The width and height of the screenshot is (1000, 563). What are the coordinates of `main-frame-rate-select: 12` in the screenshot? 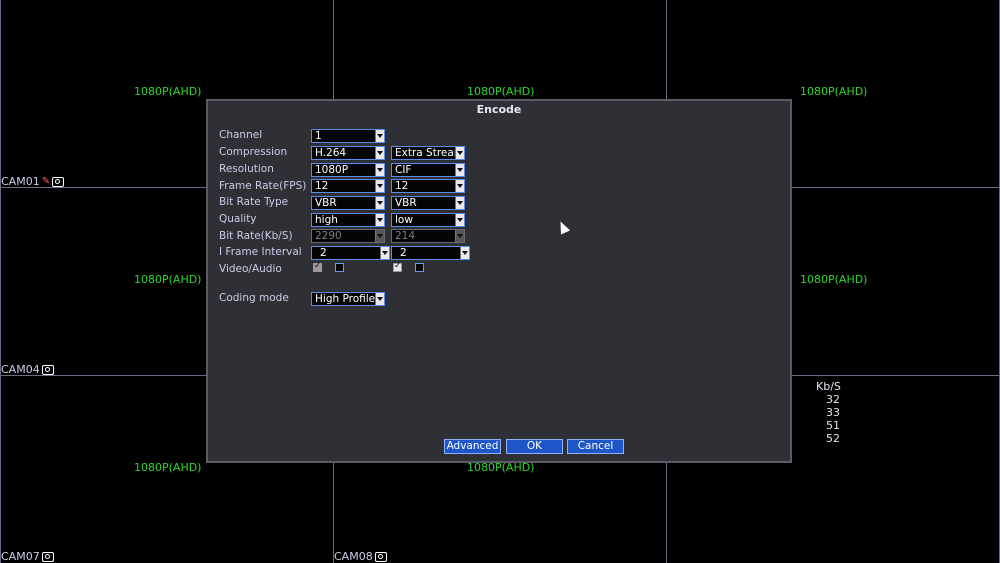 It's located at (348, 186).